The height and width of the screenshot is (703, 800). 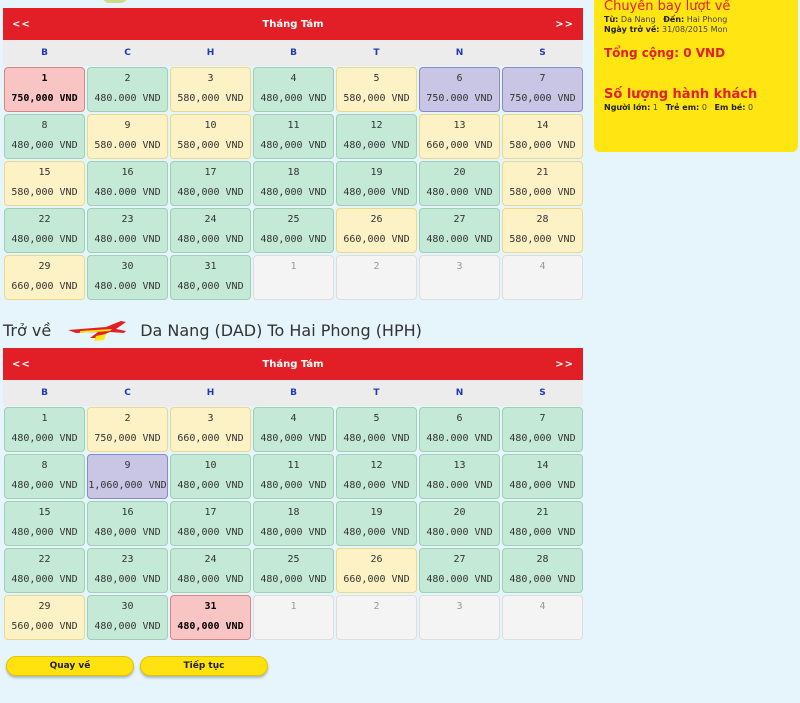 What do you see at coordinates (376, 172) in the screenshot?
I see `day-number: 19` at bounding box center [376, 172].